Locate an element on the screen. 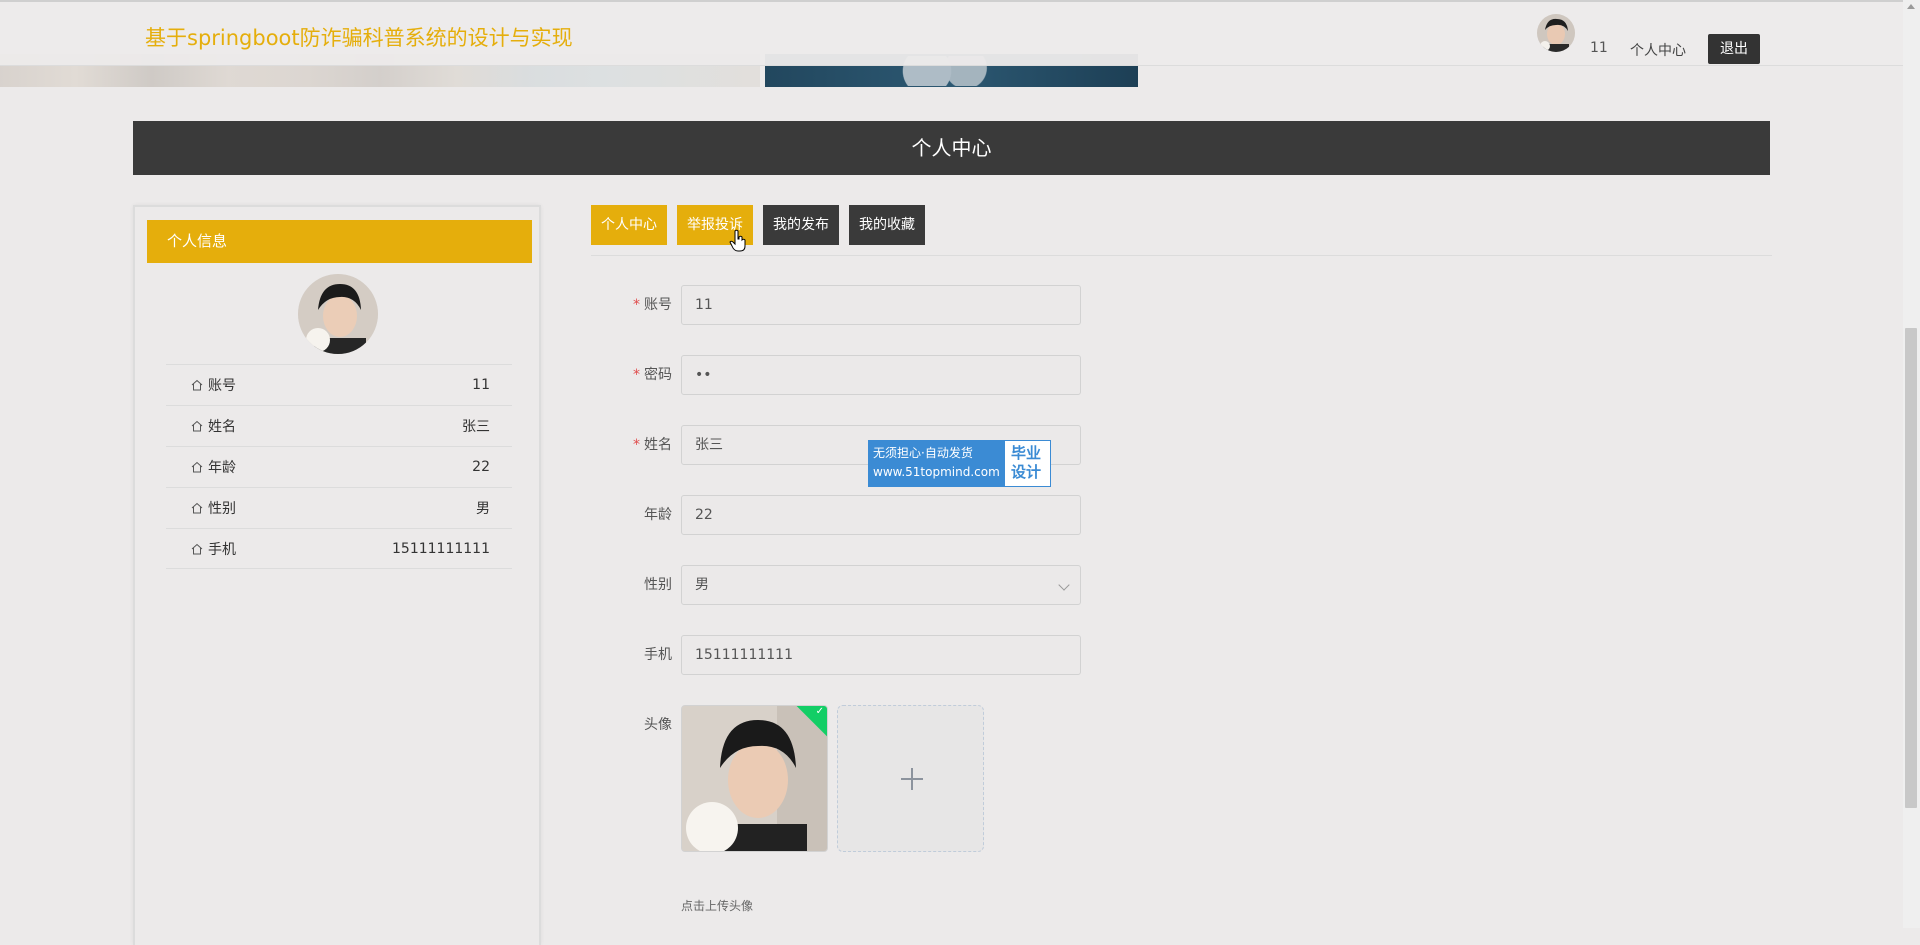 The width and height of the screenshot is (1920, 945). section-title-bar: 个人中心 is located at coordinates (951, 148).